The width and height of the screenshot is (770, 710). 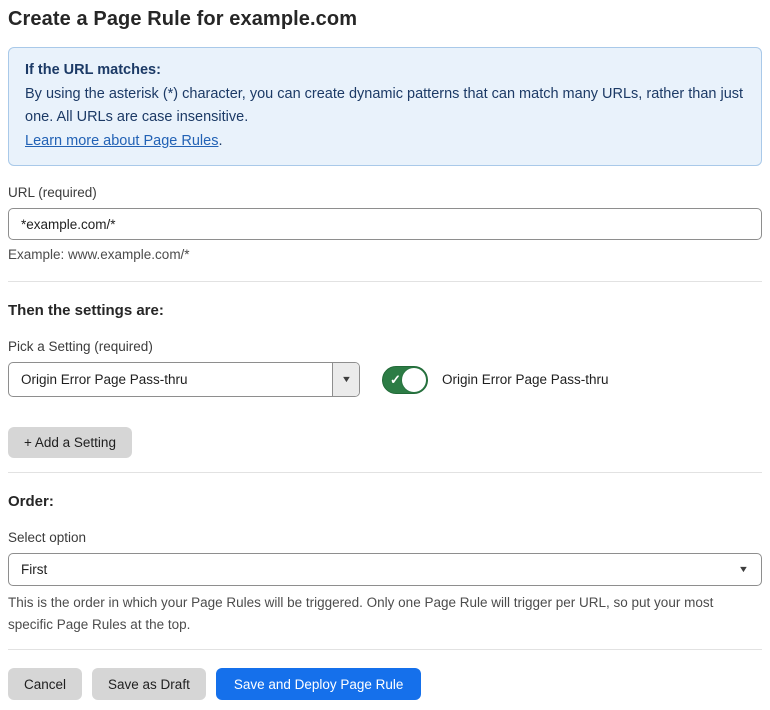 What do you see at coordinates (385, 142) in the screenshot?
I see `info-box-link-line: Learn more about Page Rules.` at bounding box center [385, 142].